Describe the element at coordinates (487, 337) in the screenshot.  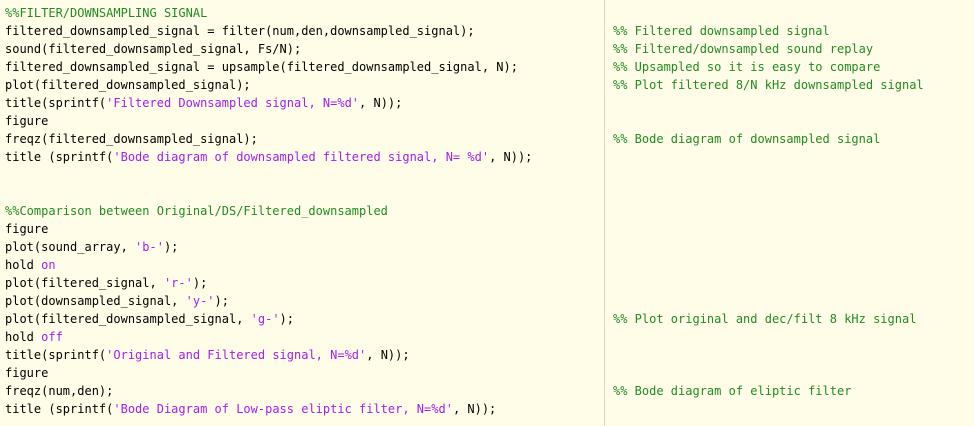
I see `code-line: hold off` at that location.